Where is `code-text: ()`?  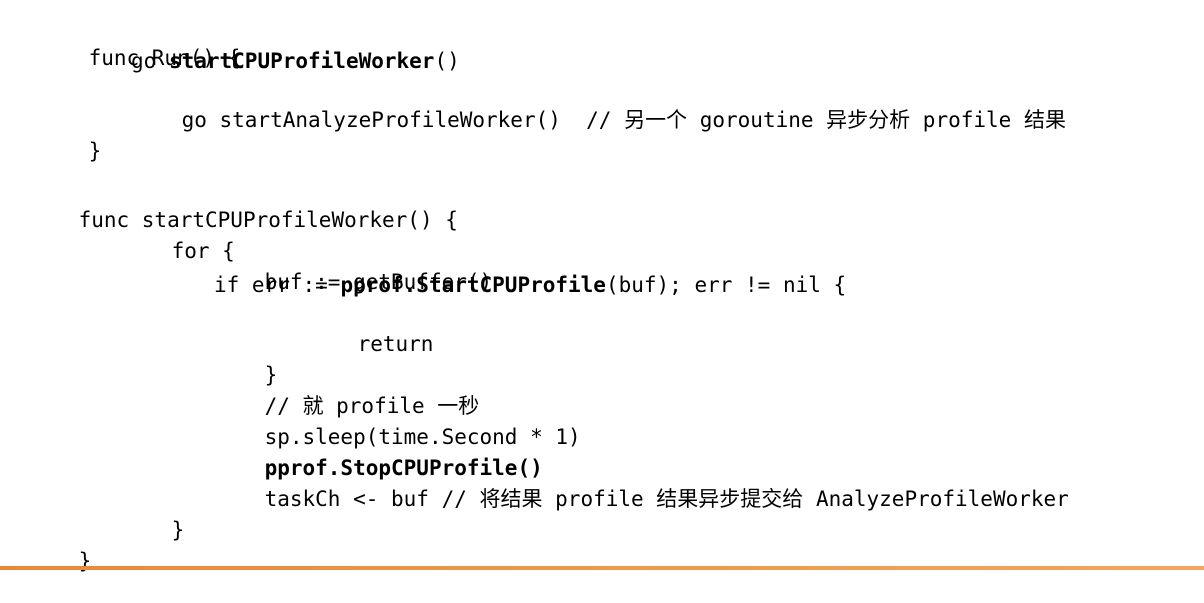 code-text: () is located at coordinates (447, 61).